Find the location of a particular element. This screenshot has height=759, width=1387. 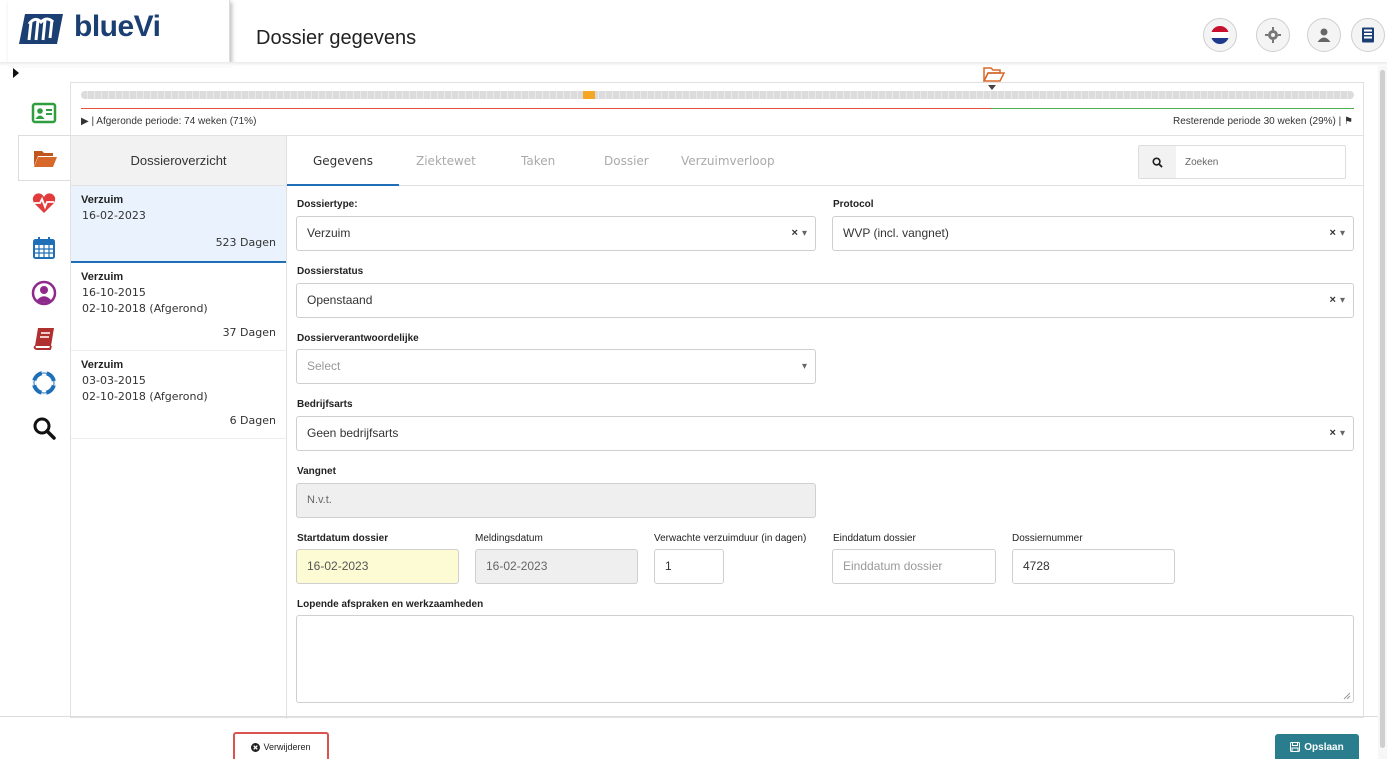

organisation-button is located at coordinates (1368, 35).